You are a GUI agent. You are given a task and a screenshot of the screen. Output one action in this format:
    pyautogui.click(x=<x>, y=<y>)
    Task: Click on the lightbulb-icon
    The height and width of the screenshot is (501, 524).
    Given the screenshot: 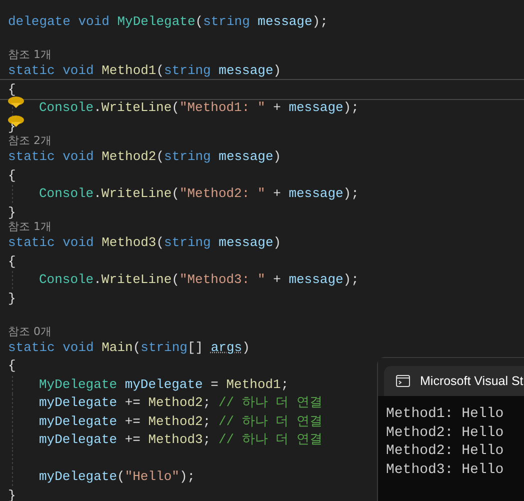 What is the action you would take?
    pyautogui.click(x=16, y=102)
    